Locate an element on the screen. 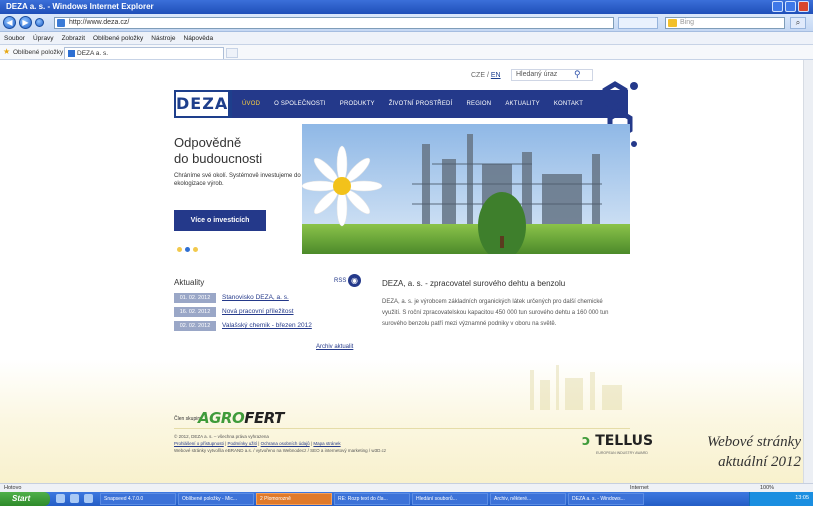  nav-o-spolecnosti: O SPOLEČNOSTI is located at coordinates (300, 104).